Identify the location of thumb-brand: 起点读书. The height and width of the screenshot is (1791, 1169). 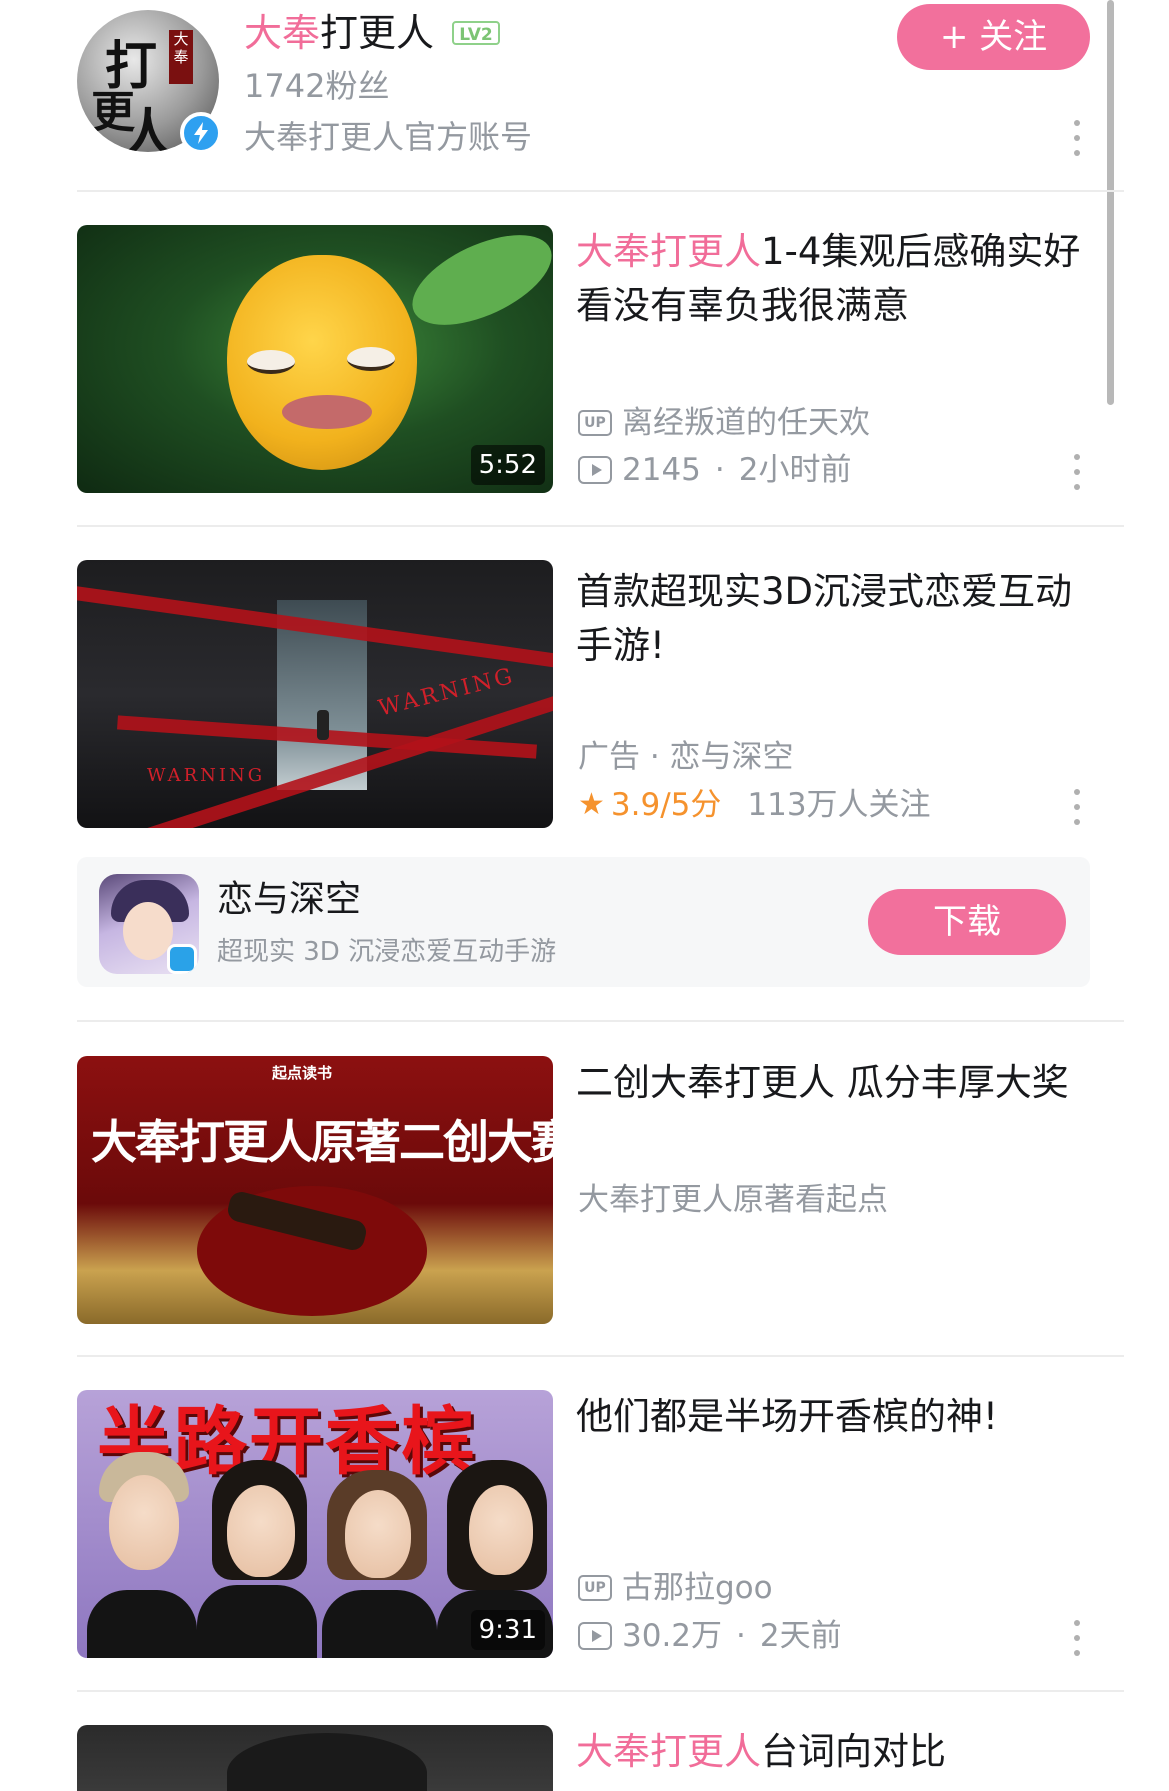
(302, 1073).